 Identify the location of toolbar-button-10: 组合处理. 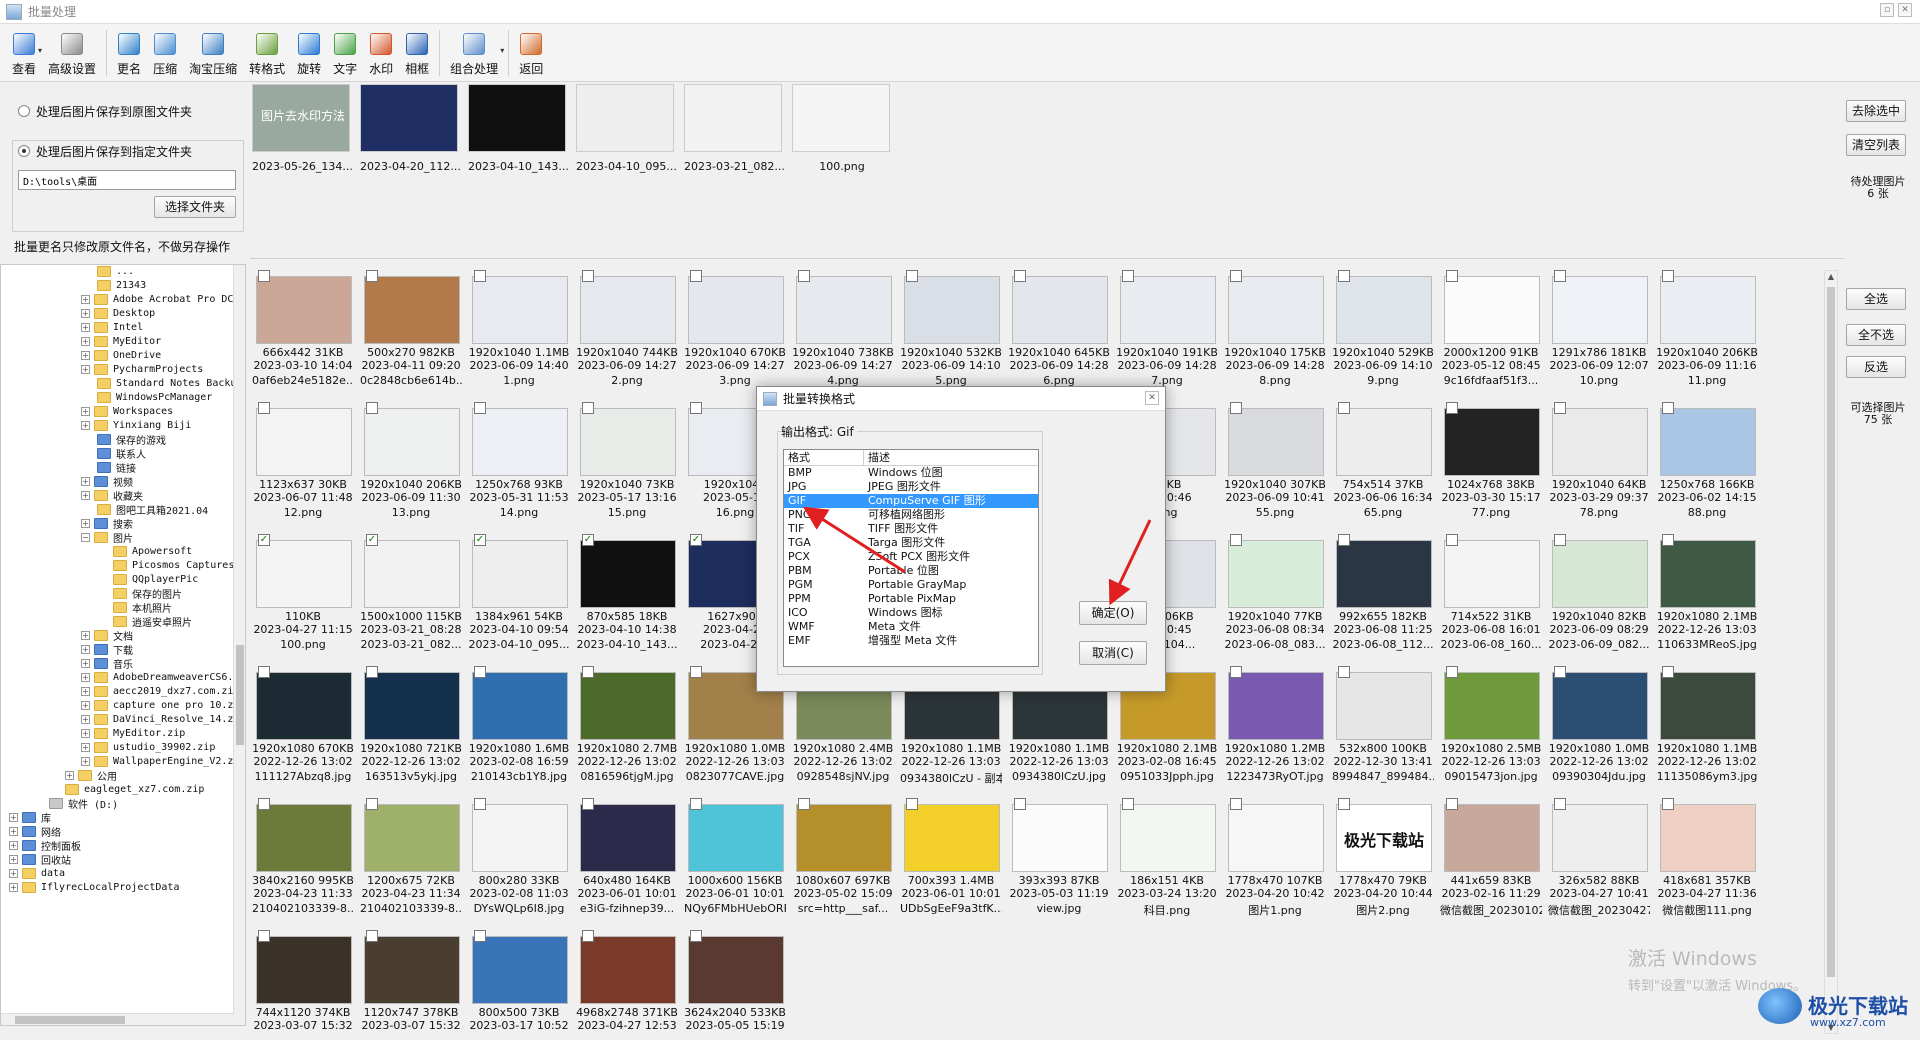
(474, 54).